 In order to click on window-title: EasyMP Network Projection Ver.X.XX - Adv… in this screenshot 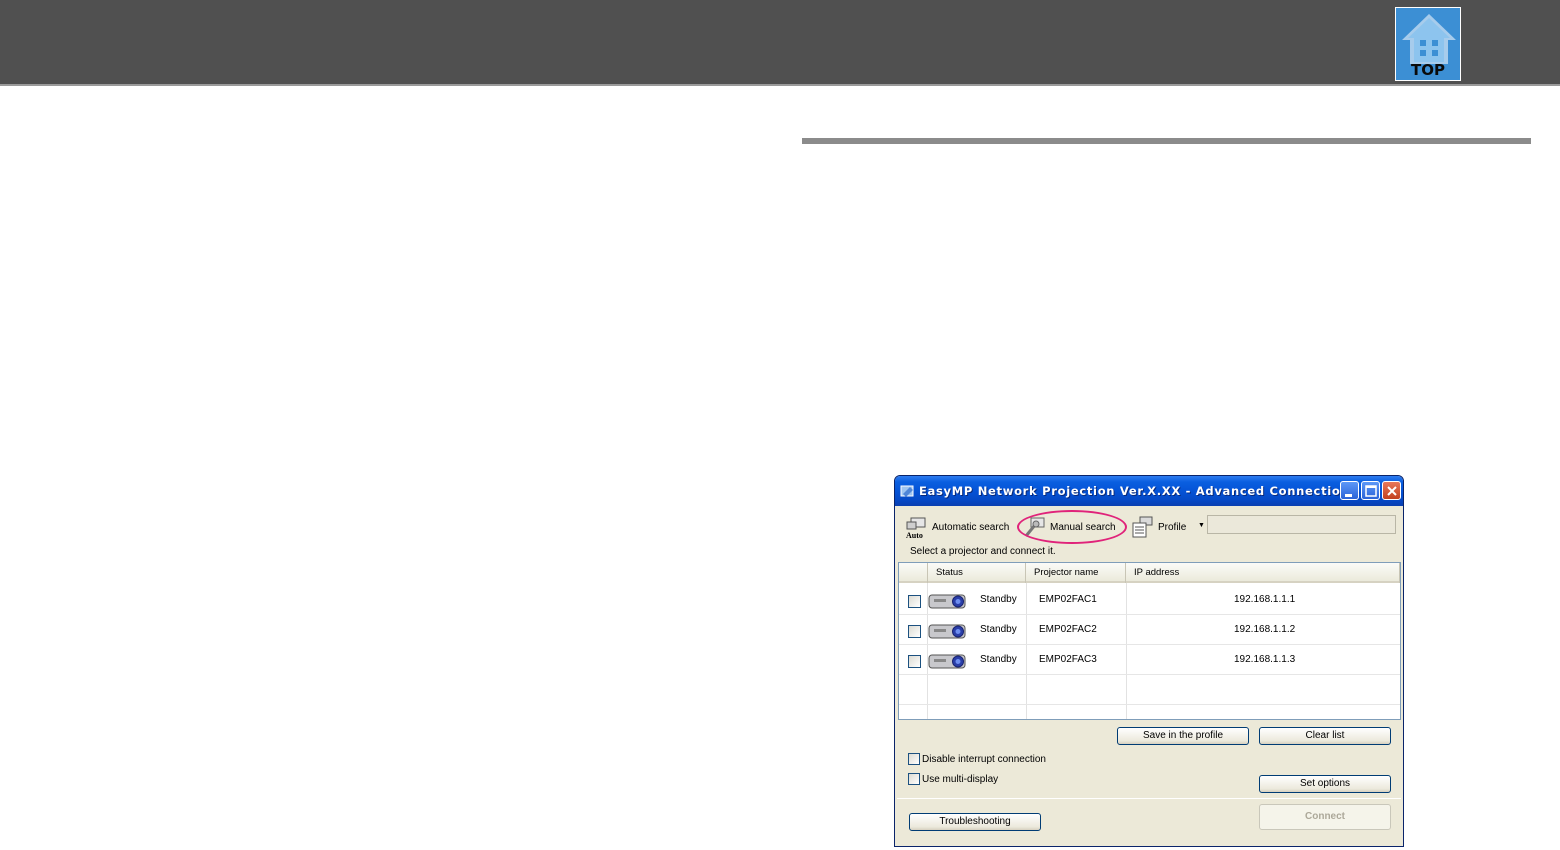, I will do `click(1139, 491)`.